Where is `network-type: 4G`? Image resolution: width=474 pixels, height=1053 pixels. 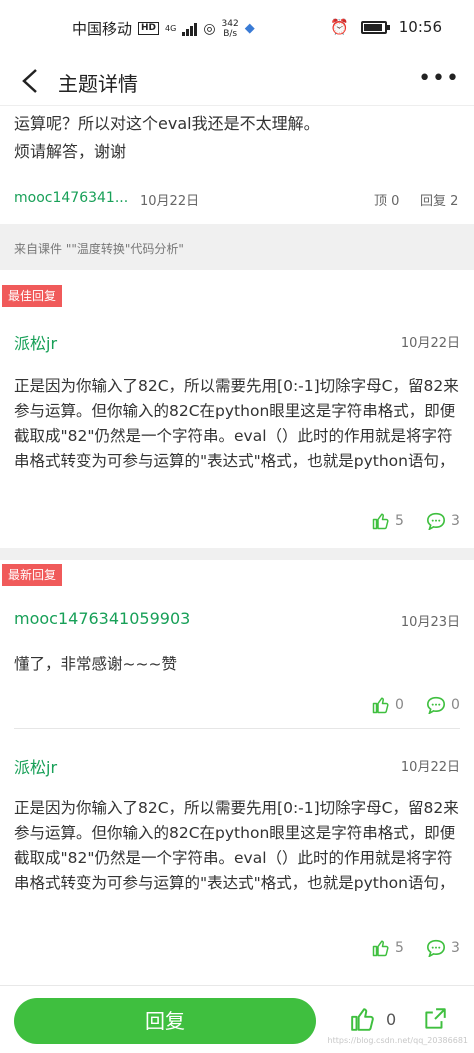
network-type: 4G is located at coordinates (171, 28).